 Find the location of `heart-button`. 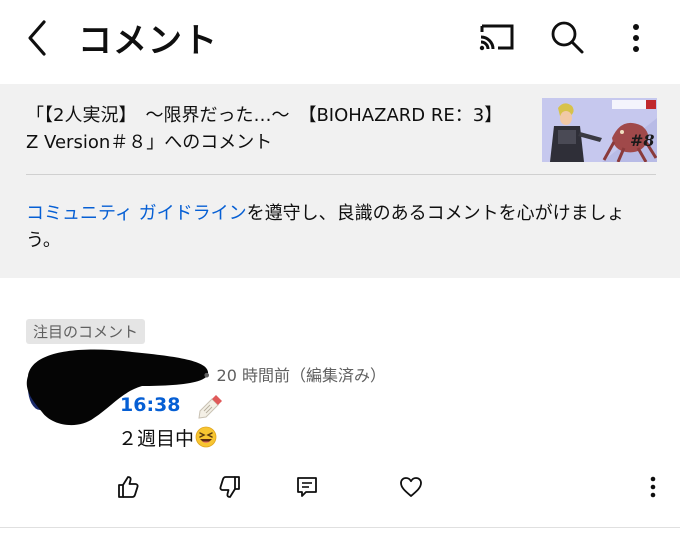

heart-button is located at coordinates (411, 487).